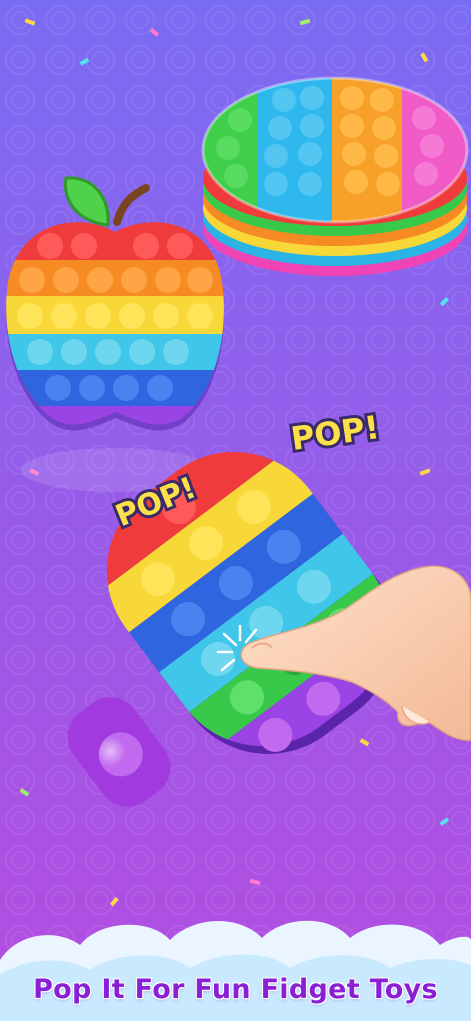 This screenshot has width=471, height=1021. I want to click on promo-caption: Pop It For Fun Fidget Toys, so click(235, 989).